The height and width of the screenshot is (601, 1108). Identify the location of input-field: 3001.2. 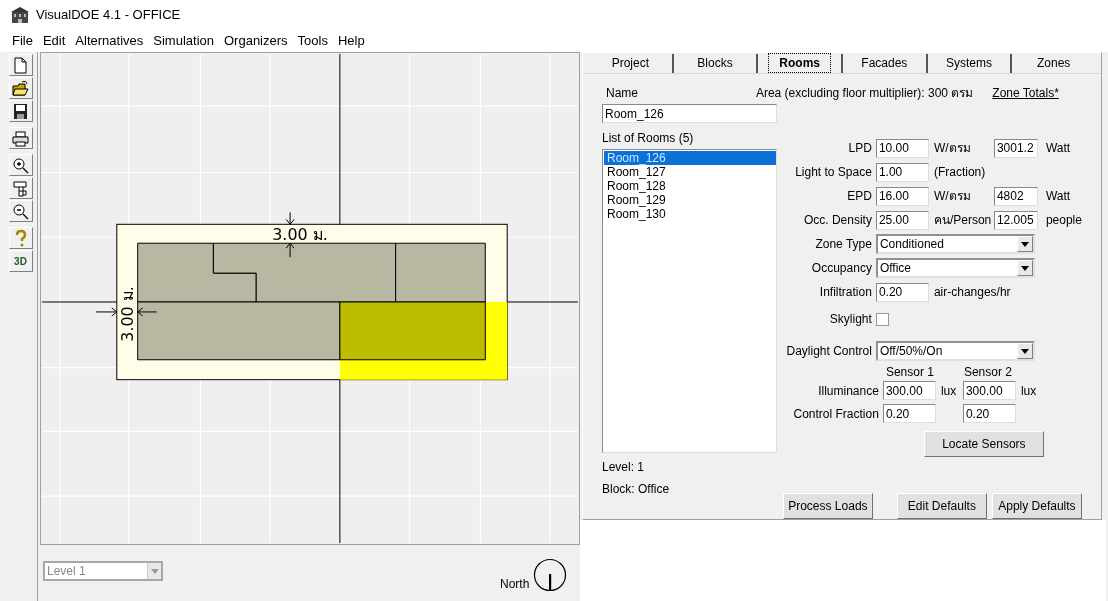
(1015, 148).